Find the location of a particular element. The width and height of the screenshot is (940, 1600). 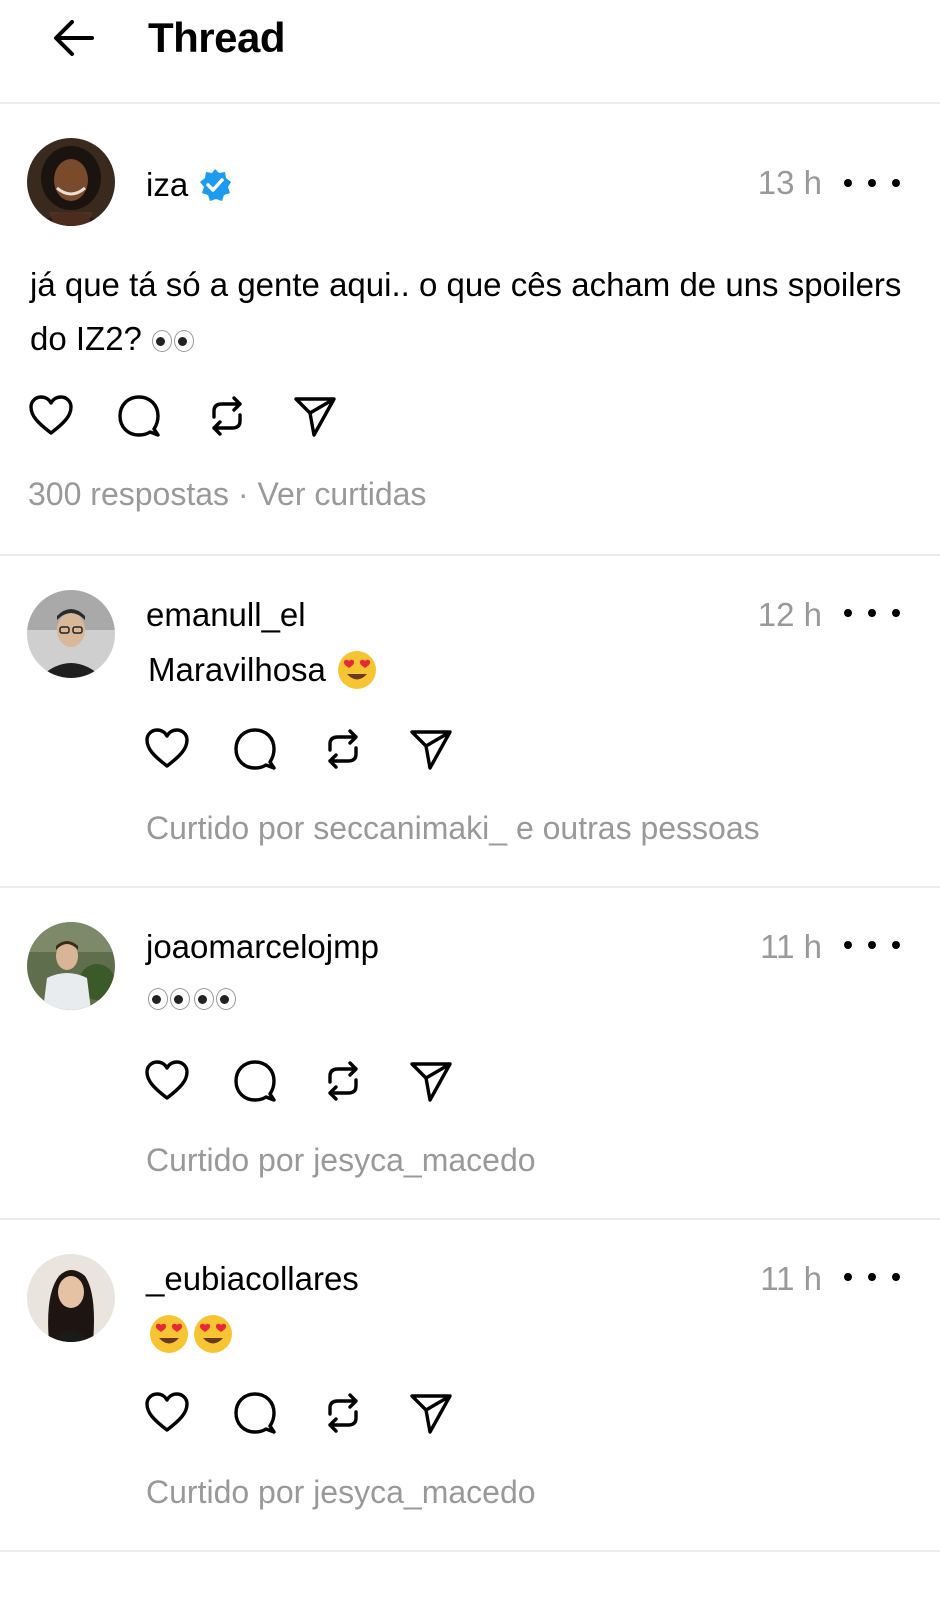

app-header: Thread is located at coordinates (470, 52).